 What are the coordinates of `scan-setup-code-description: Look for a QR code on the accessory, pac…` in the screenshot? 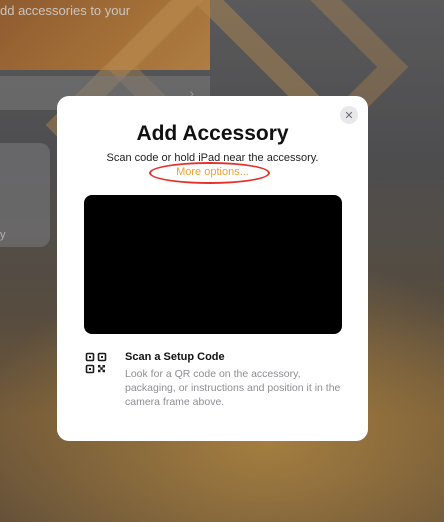 It's located at (233, 388).